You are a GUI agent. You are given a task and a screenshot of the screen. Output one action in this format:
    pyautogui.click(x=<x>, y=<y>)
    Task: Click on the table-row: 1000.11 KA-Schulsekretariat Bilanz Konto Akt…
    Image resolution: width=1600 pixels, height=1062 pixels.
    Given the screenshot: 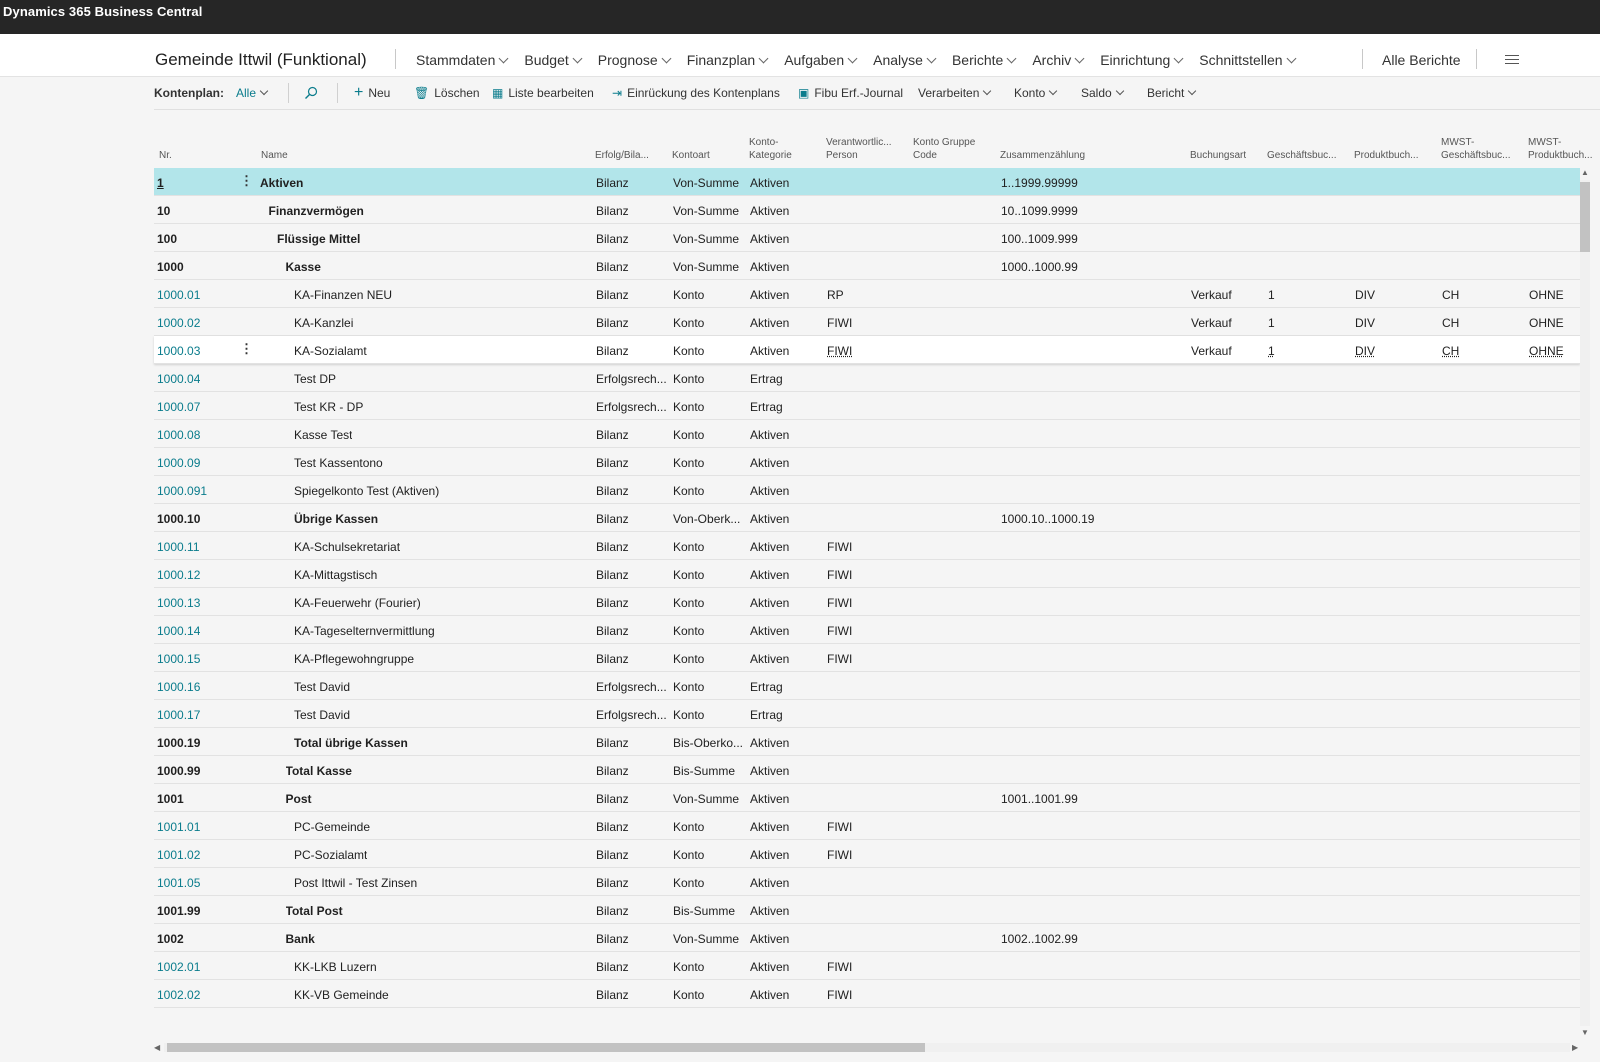 What is the action you would take?
    pyautogui.click(x=867, y=546)
    